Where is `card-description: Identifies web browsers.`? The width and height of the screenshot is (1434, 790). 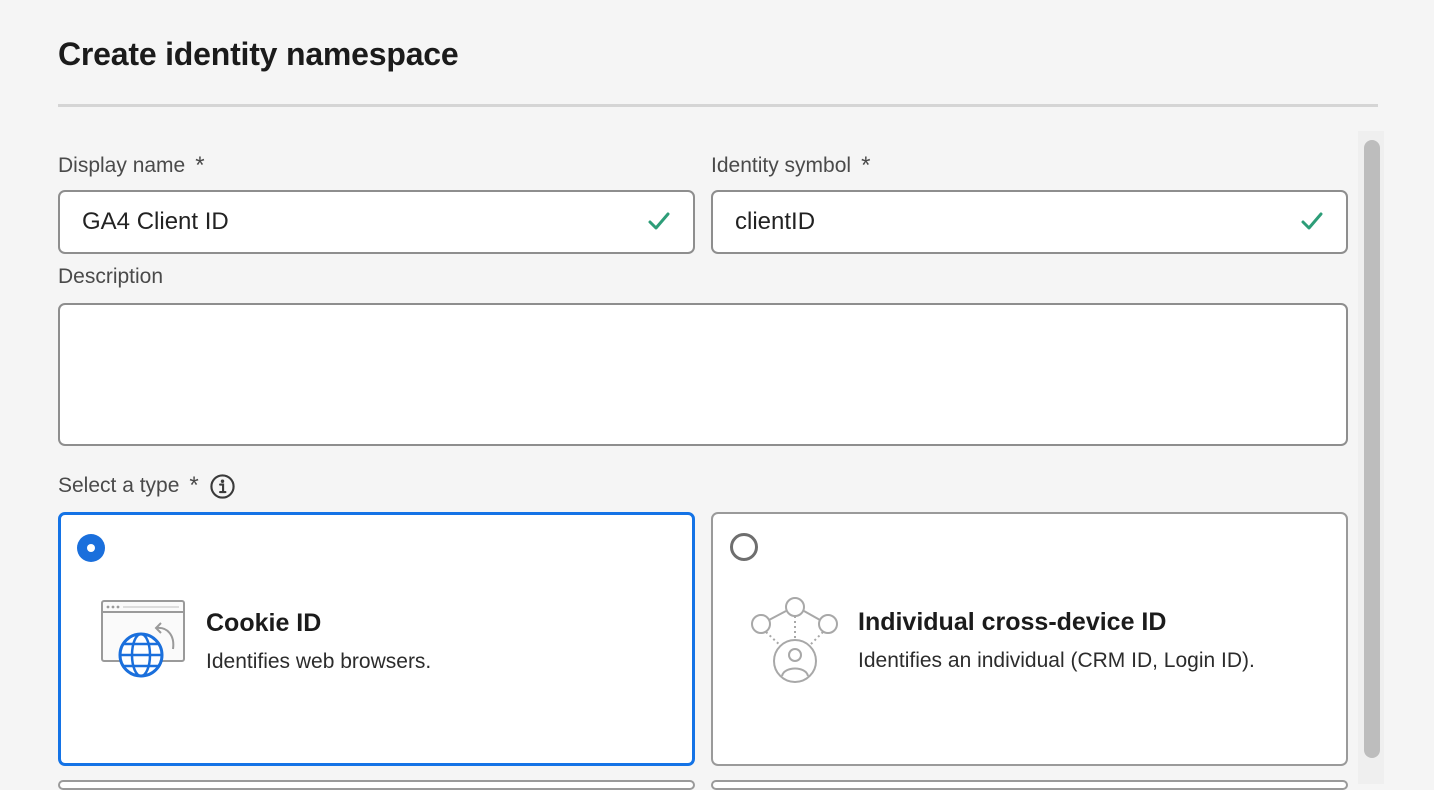
card-description: Identifies web browsers. is located at coordinates (319, 661).